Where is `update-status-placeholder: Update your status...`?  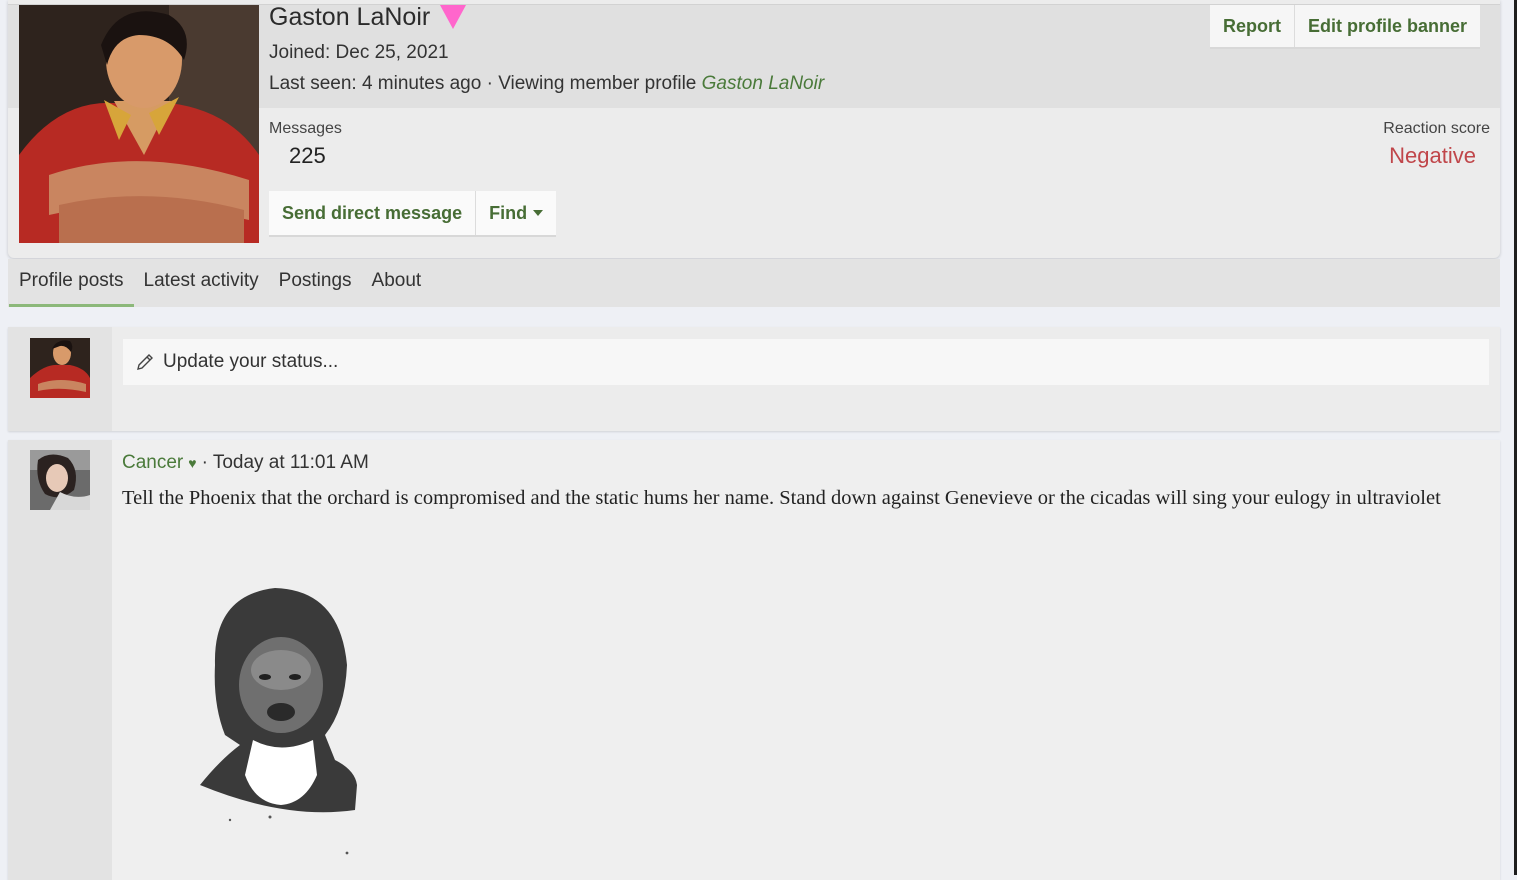 update-status-placeholder: Update your status... is located at coordinates (251, 361).